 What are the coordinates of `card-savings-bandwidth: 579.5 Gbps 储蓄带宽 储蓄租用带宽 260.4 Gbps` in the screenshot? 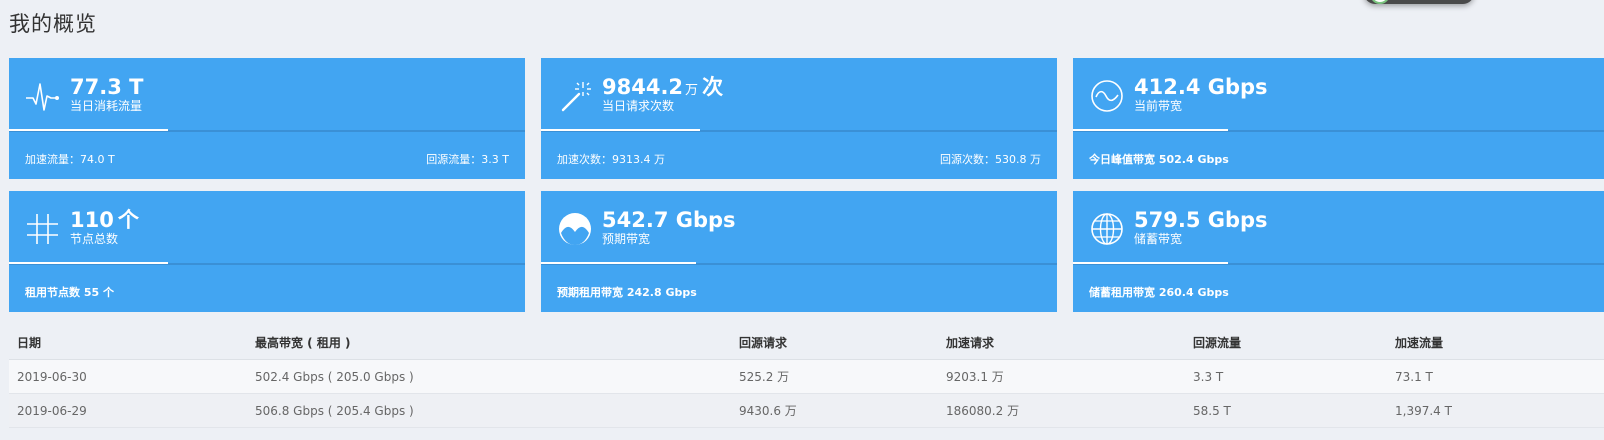 It's located at (1338, 251).